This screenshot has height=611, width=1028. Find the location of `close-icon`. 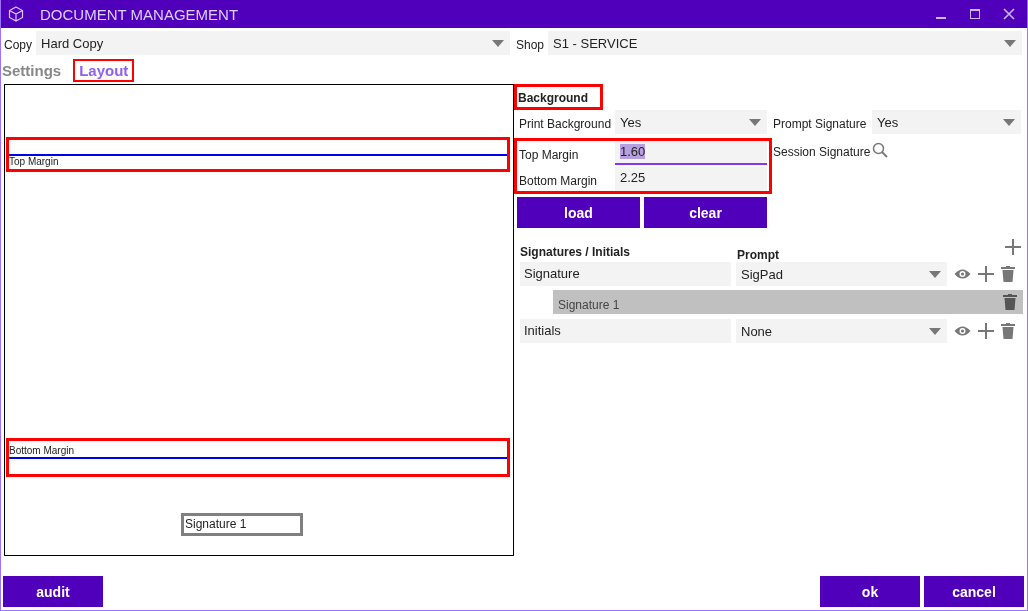

close-icon is located at coordinates (1009, 14).